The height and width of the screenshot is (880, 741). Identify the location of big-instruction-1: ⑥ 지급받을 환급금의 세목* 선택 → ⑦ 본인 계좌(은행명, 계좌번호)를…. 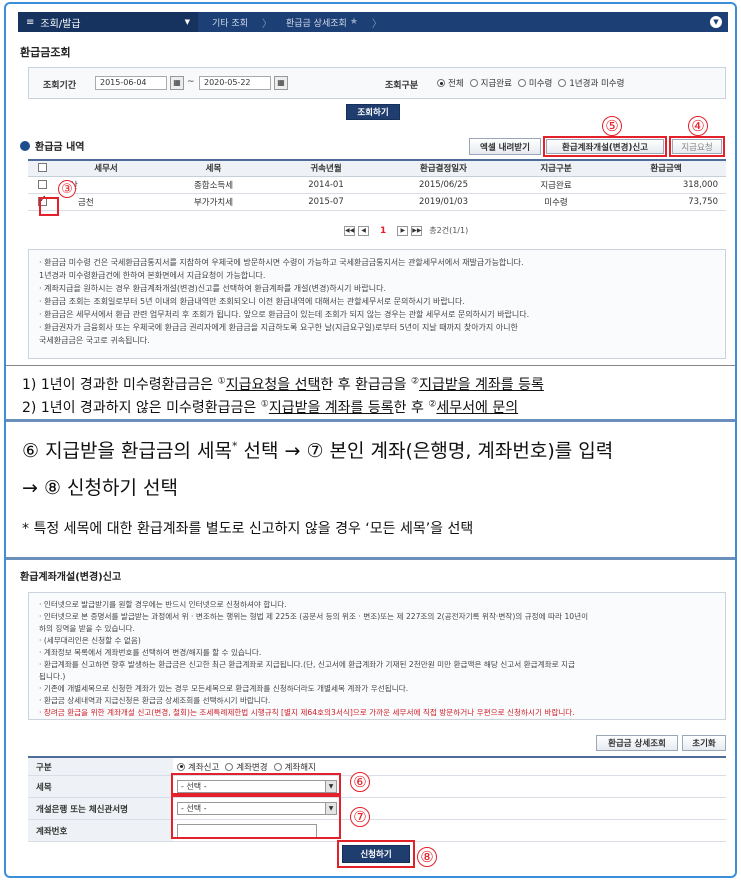
(317, 449).